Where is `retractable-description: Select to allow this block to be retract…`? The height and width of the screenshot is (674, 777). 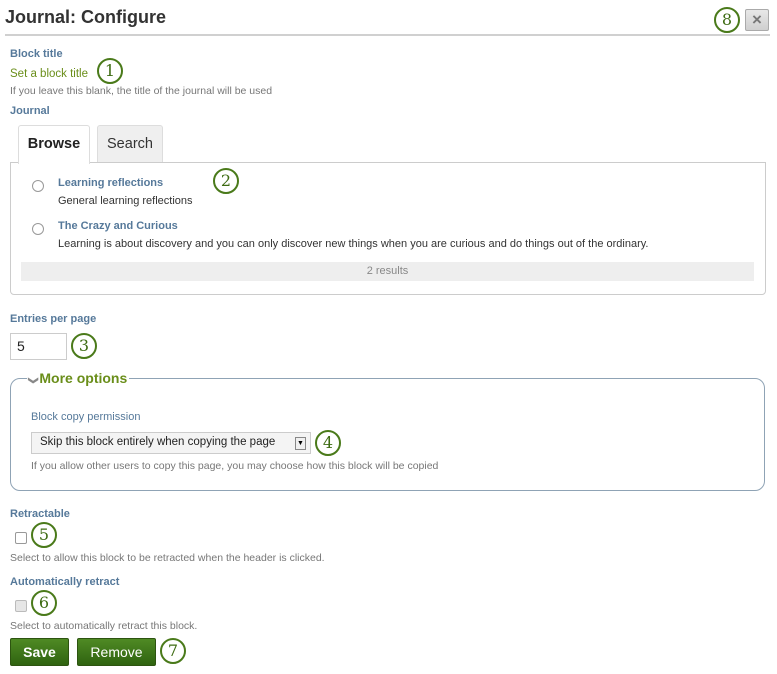
retractable-description: Select to allow this block to be retract… is located at coordinates (167, 558).